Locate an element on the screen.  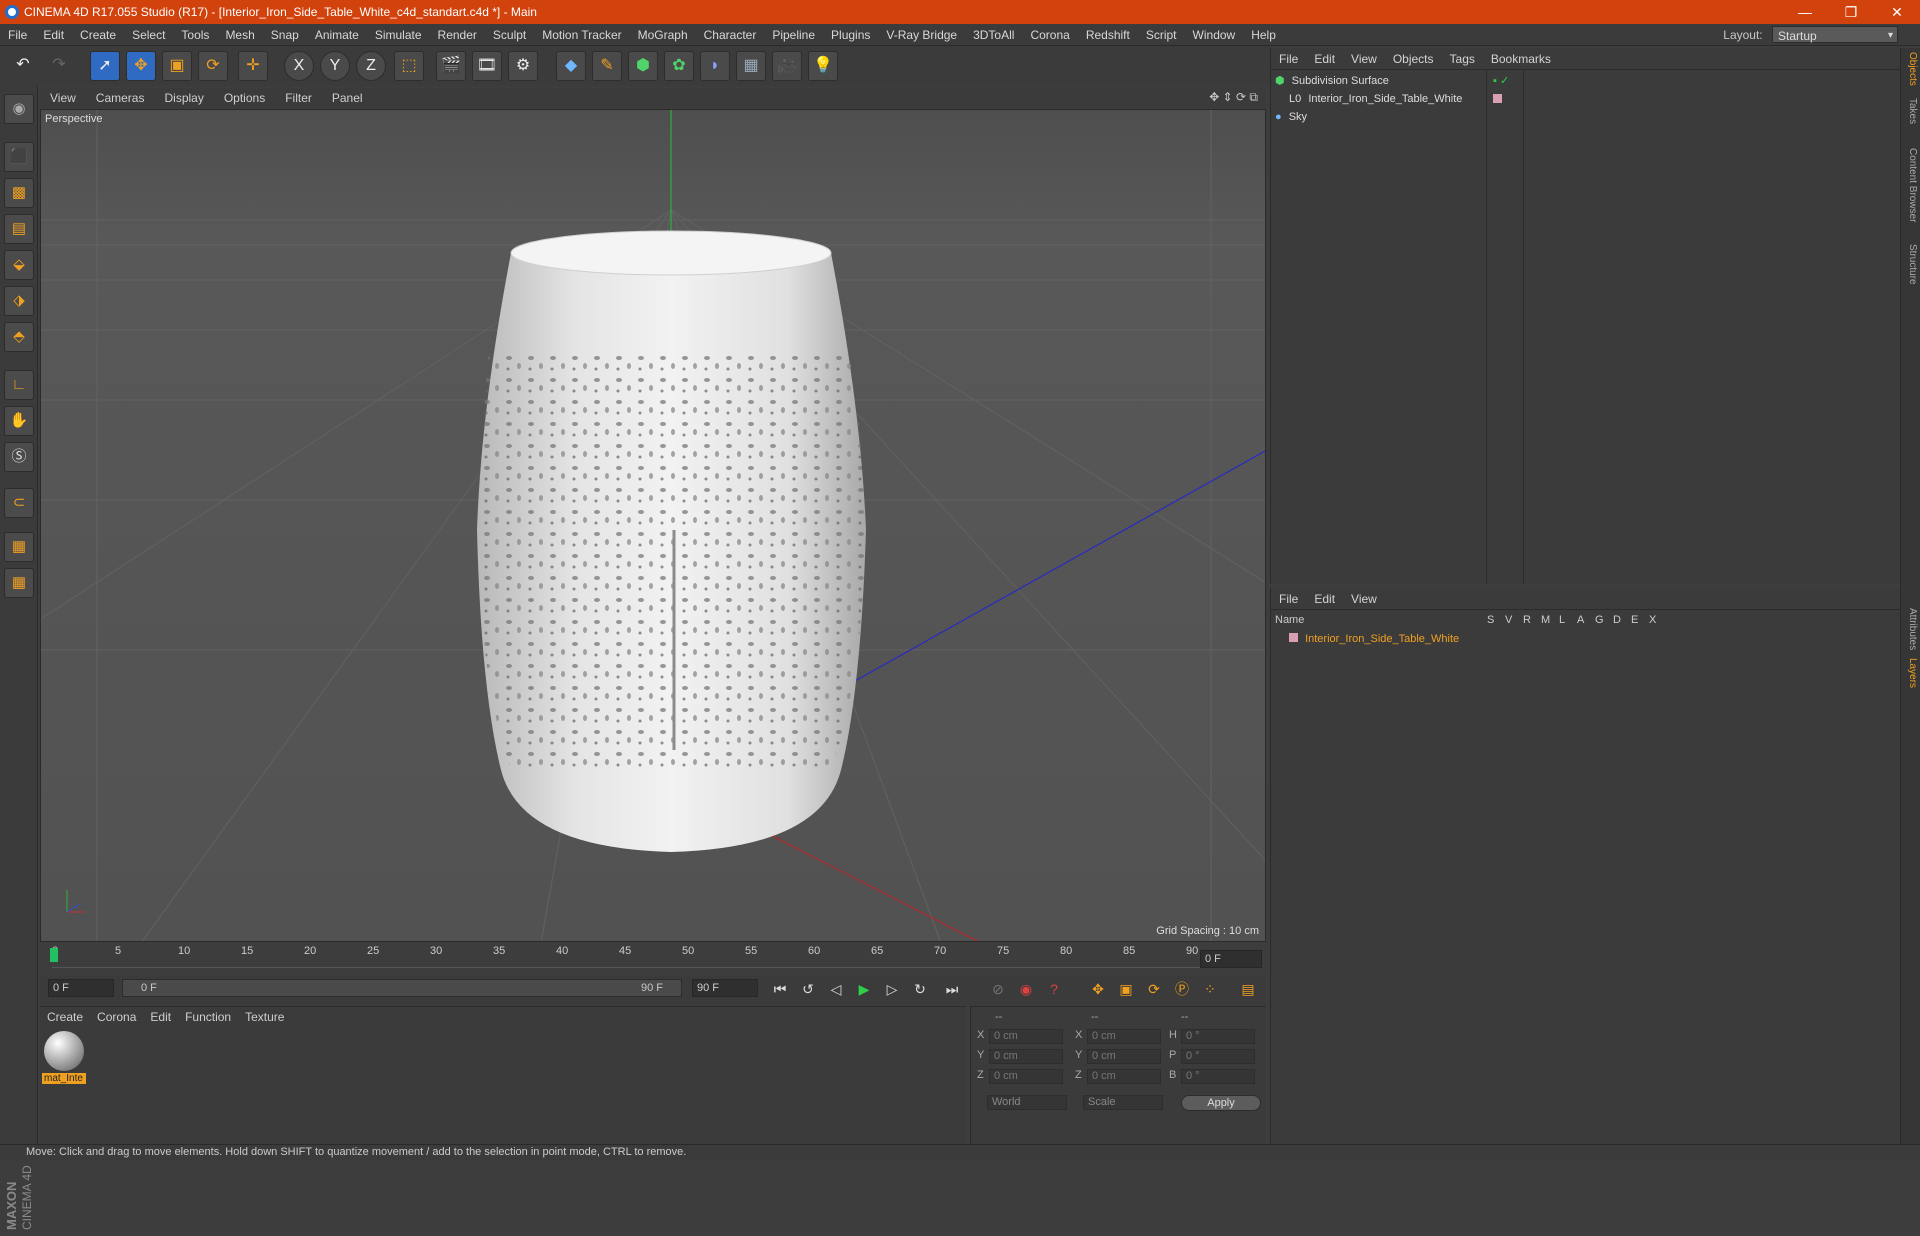
close-button: ✕ is located at coordinates (1897, 12).